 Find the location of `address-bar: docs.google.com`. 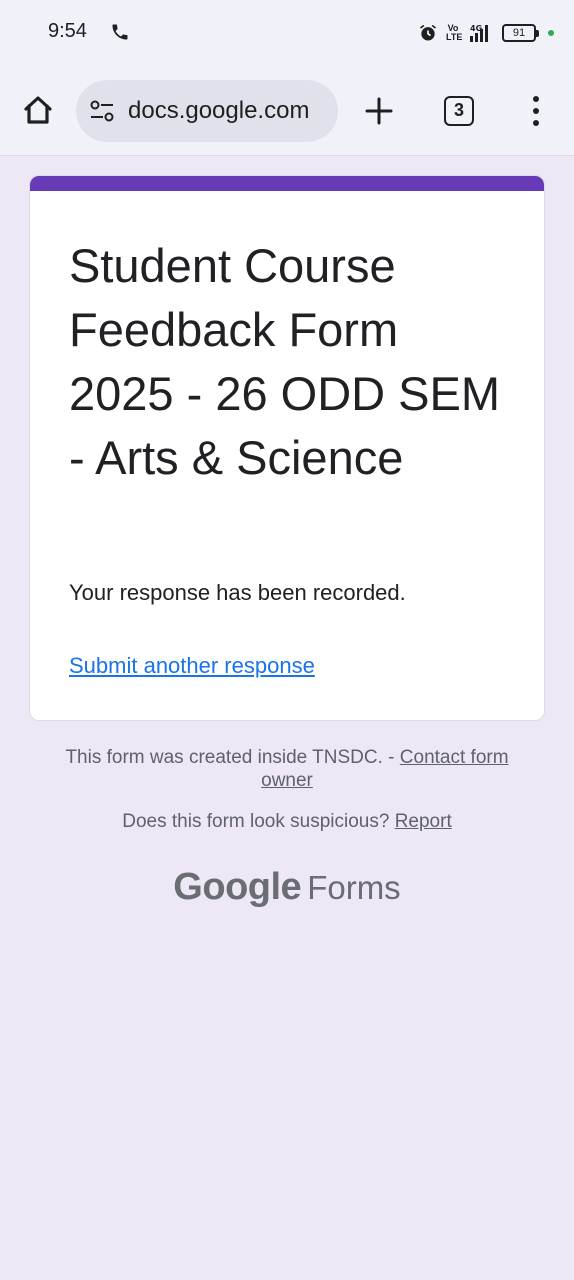

address-bar: docs.google.com is located at coordinates (207, 111).